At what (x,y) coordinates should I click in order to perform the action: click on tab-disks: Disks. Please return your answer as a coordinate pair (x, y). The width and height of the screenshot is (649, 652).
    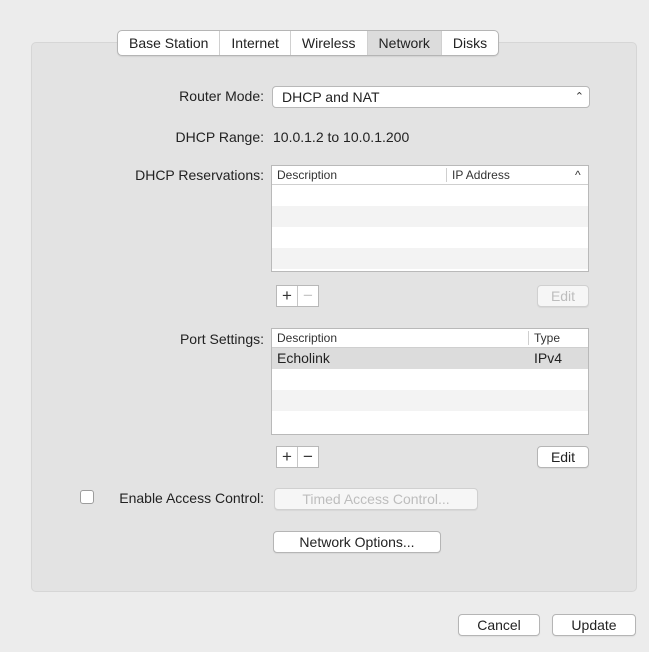
    Looking at the image, I should click on (470, 43).